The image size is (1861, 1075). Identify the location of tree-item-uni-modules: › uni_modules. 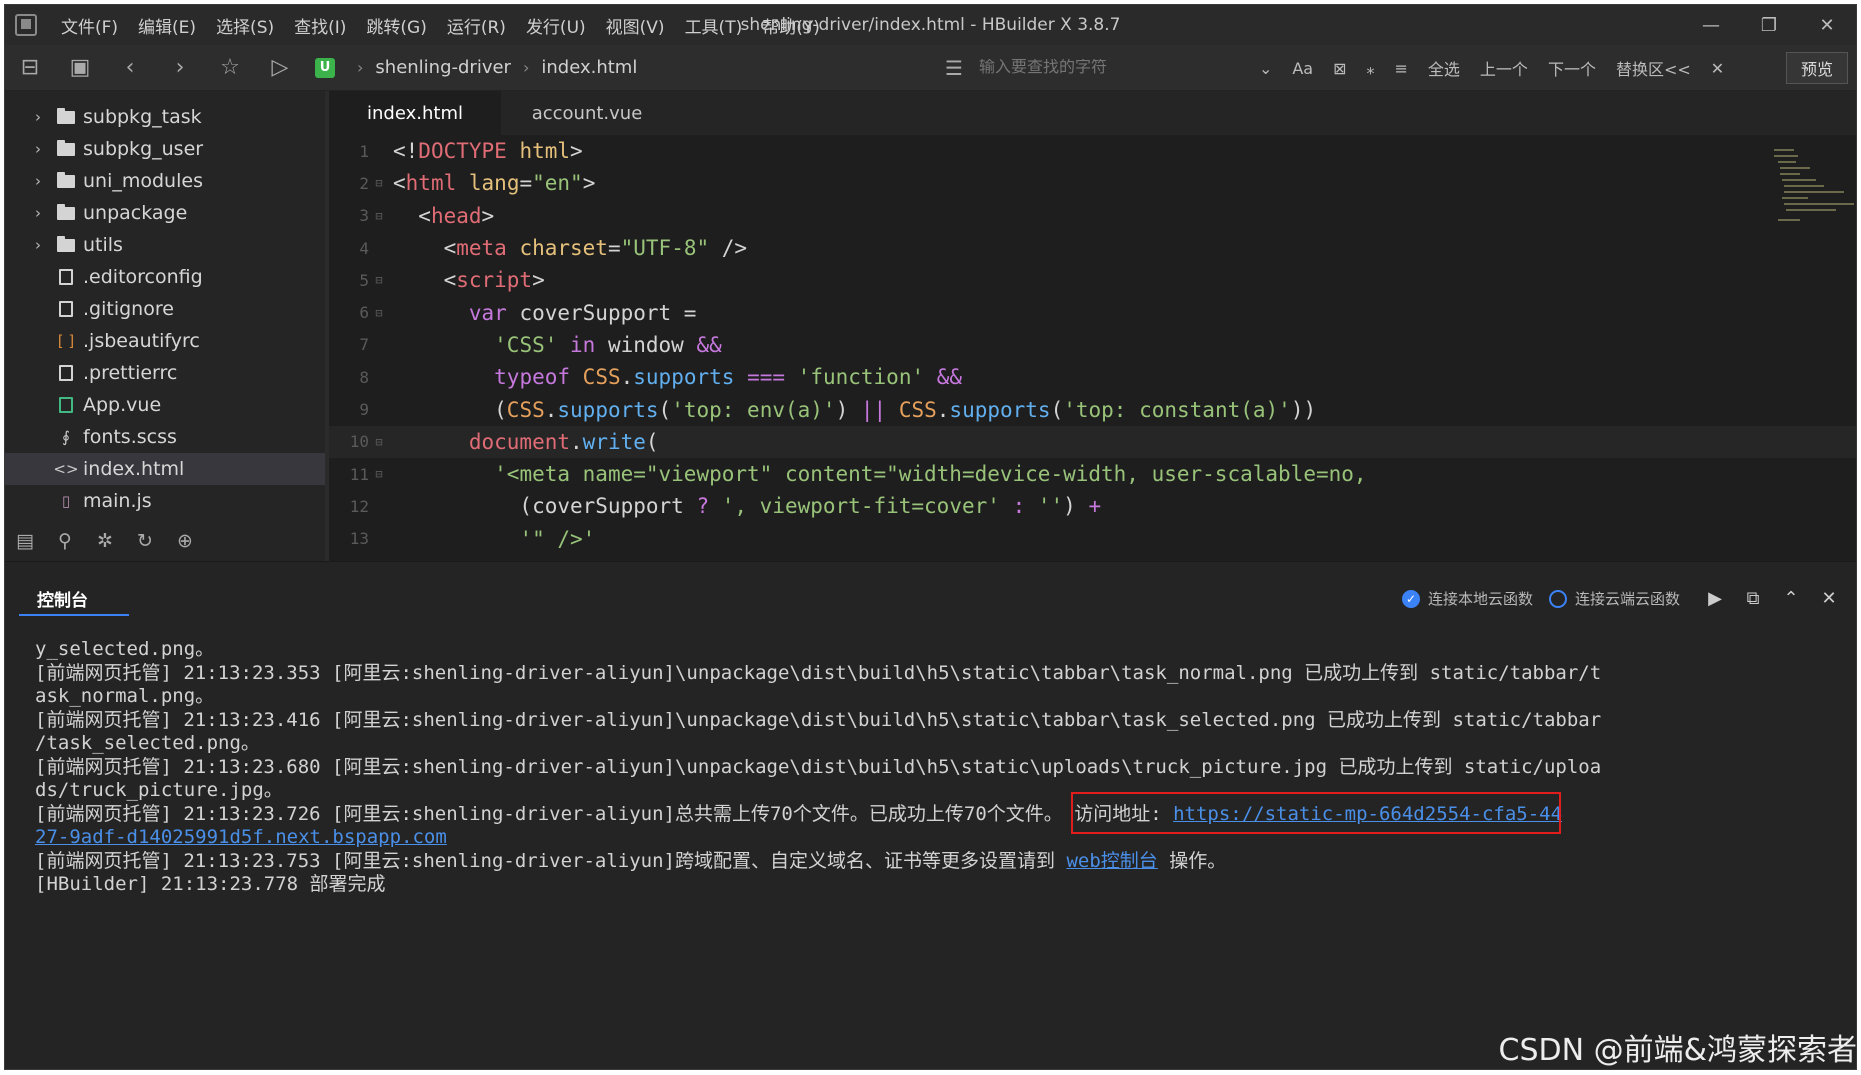
(165, 181).